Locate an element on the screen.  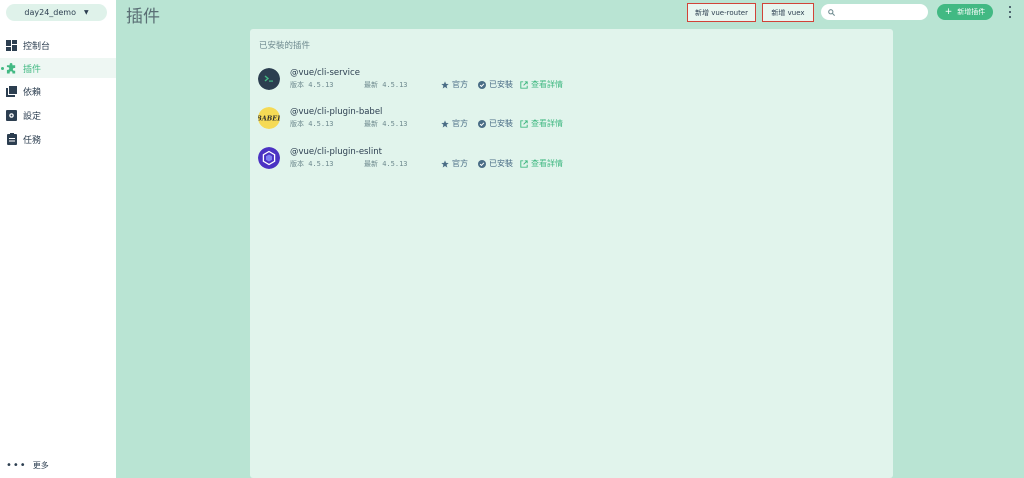
sidebar-item-dashboard: 控制台 is located at coordinates (58, 45).